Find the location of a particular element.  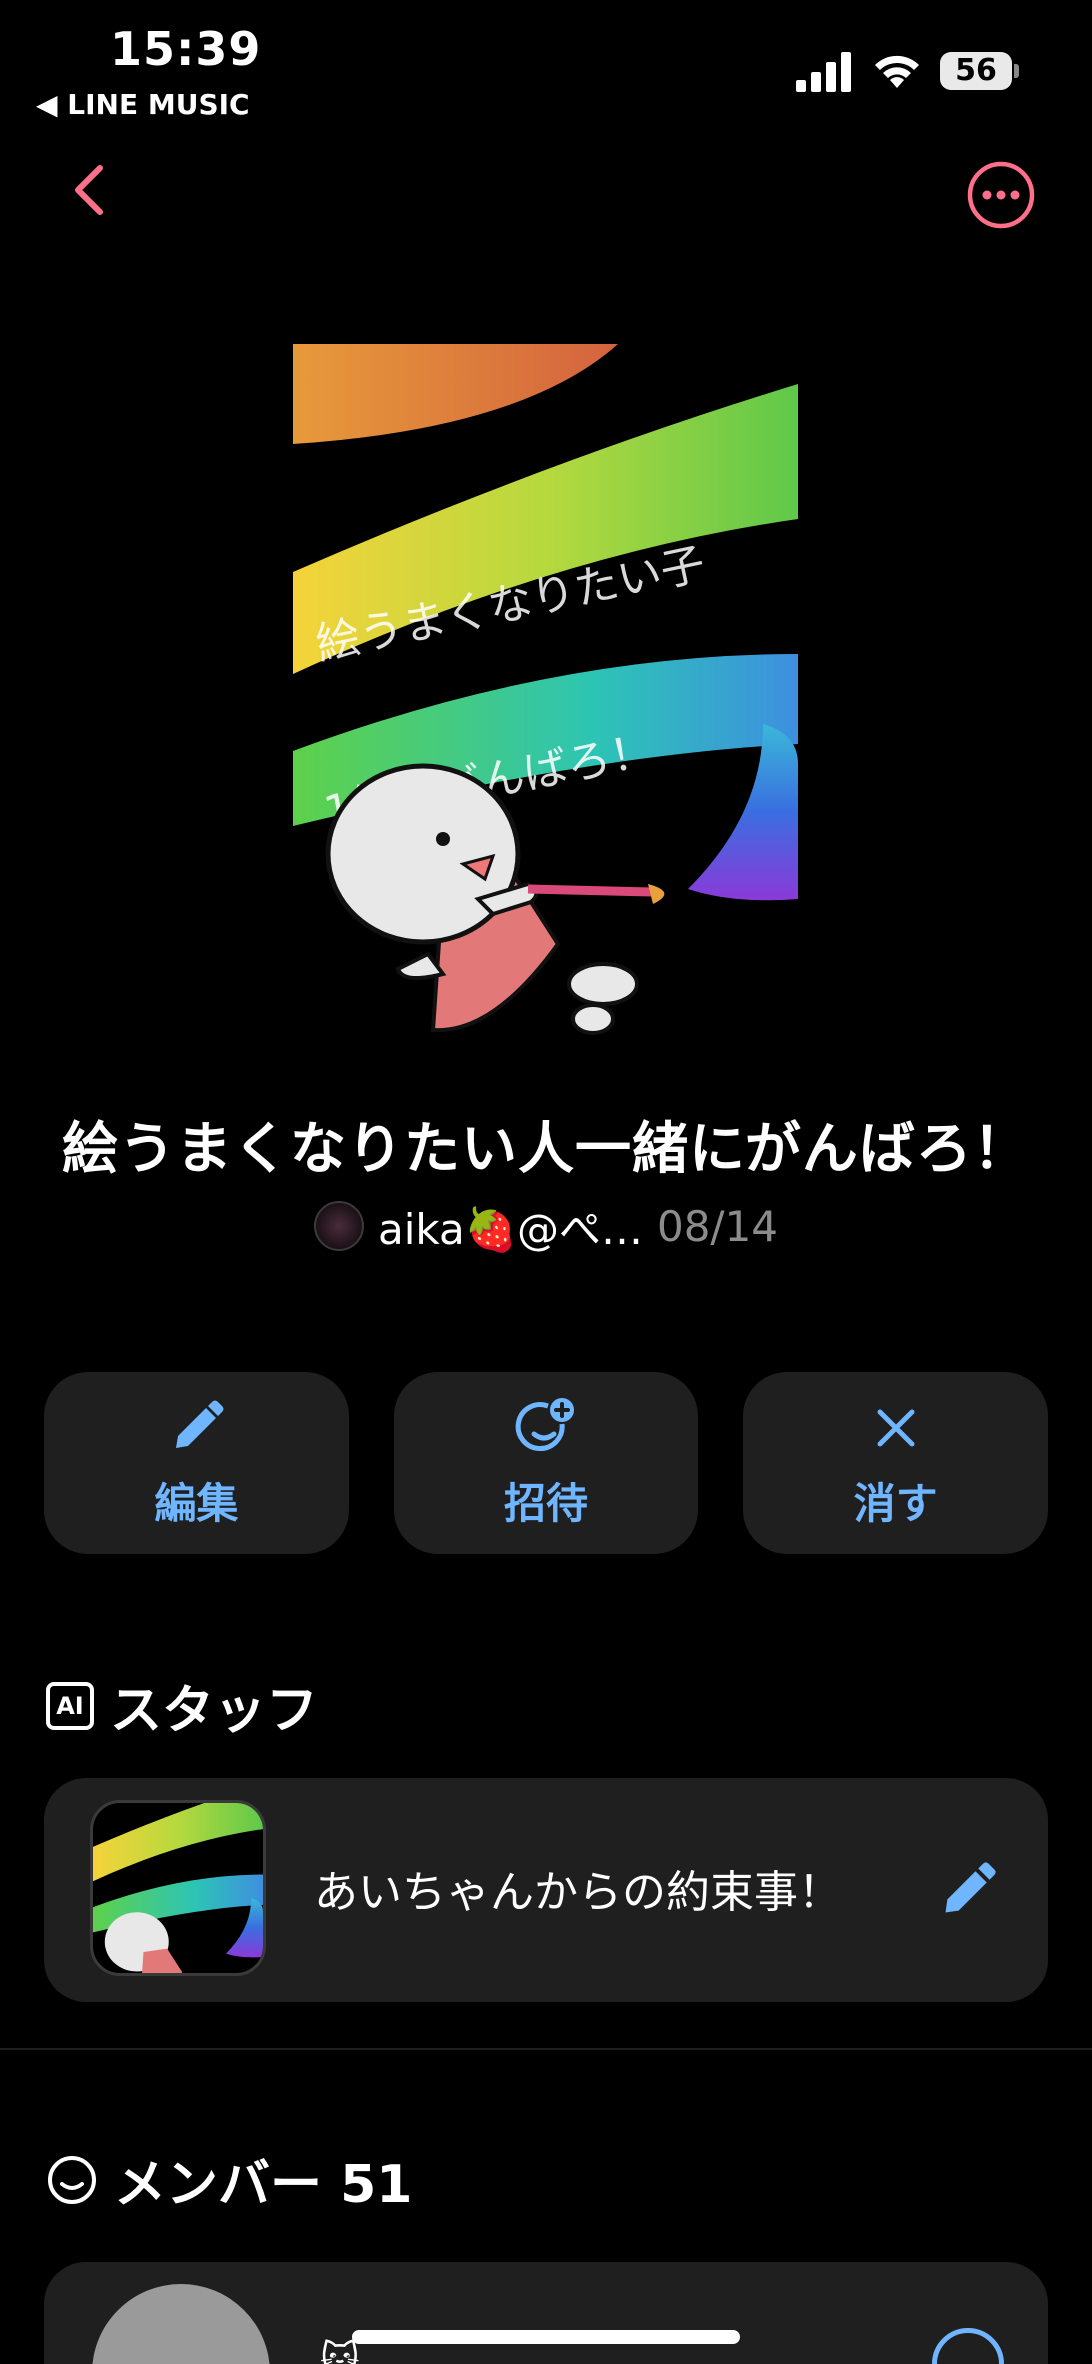

staff-thumbnail is located at coordinates (178, 1888).